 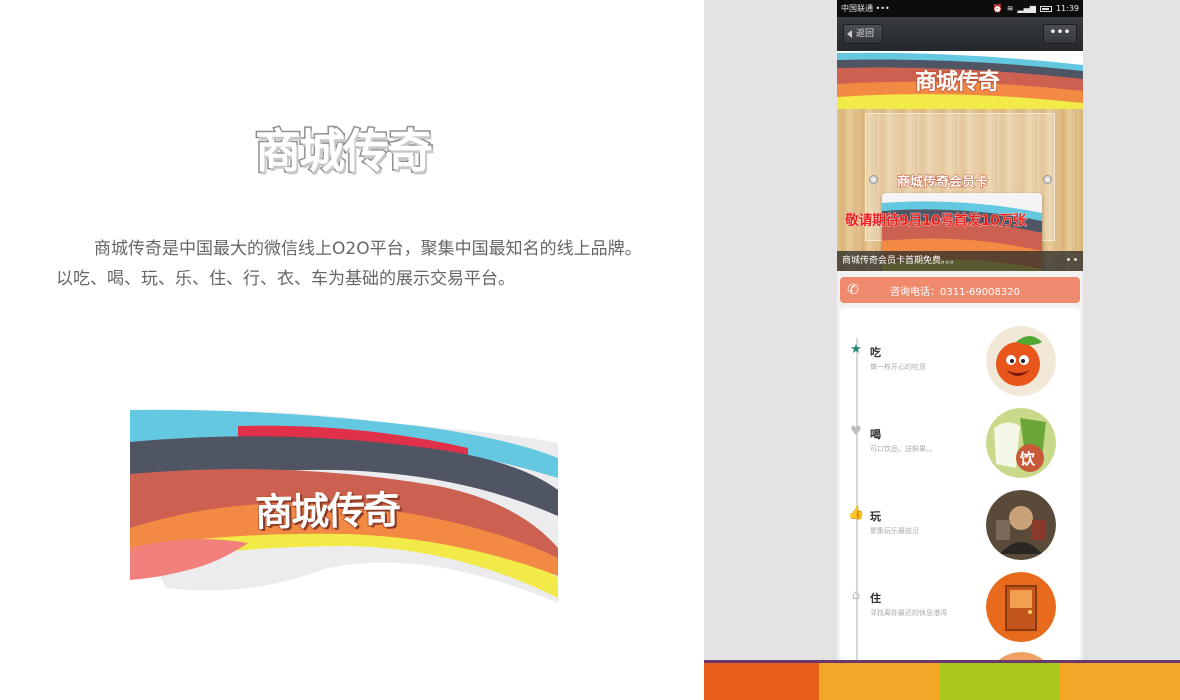 I want to click on battery-icon, so click(x=1045, y=8).